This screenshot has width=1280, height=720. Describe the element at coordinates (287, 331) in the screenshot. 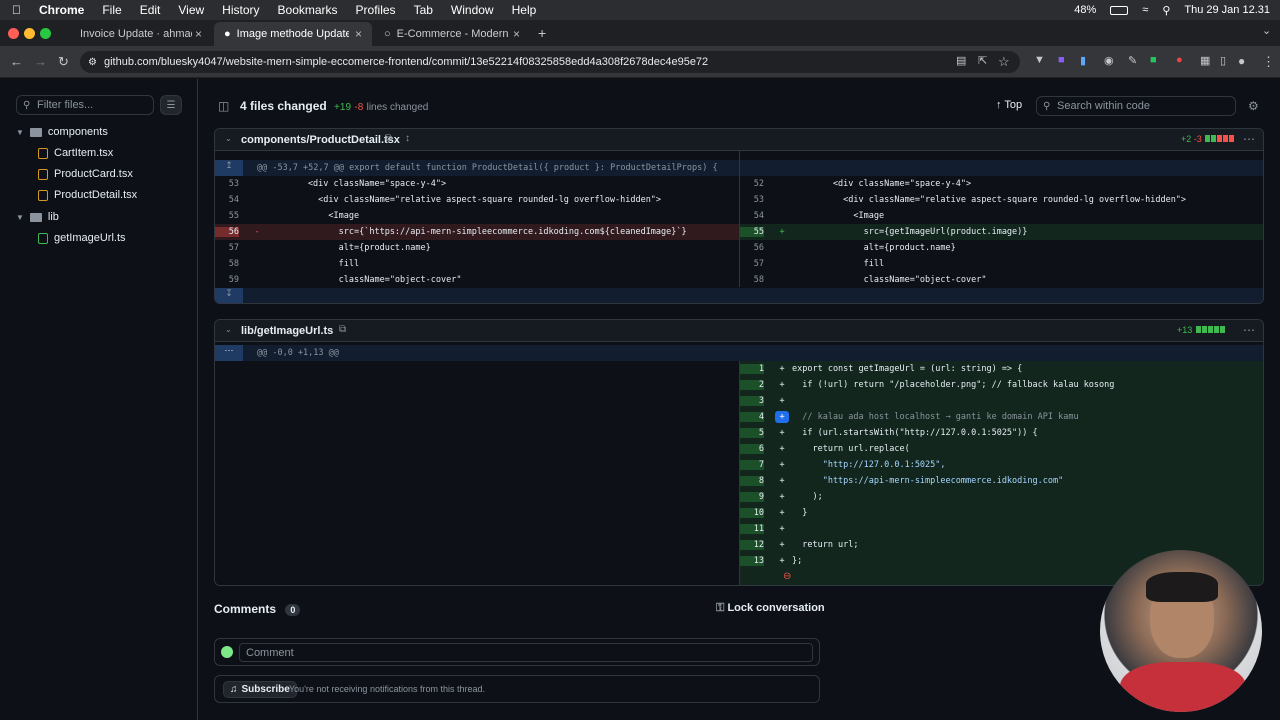

I see `file-name: lib/getImageUrl.ts` at that location.